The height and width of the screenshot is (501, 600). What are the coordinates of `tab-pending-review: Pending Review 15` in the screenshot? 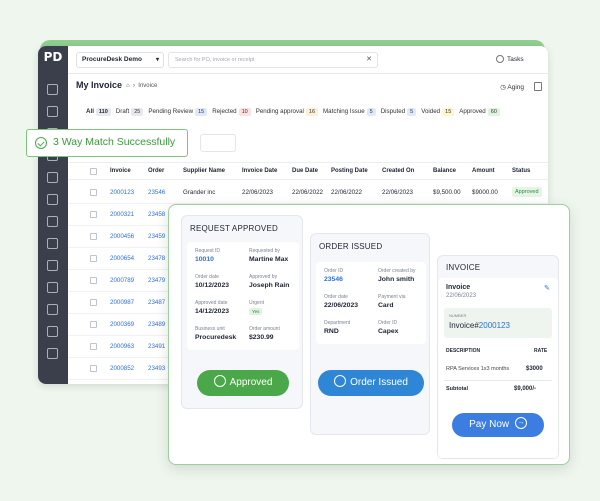 It's located at (178, 112).